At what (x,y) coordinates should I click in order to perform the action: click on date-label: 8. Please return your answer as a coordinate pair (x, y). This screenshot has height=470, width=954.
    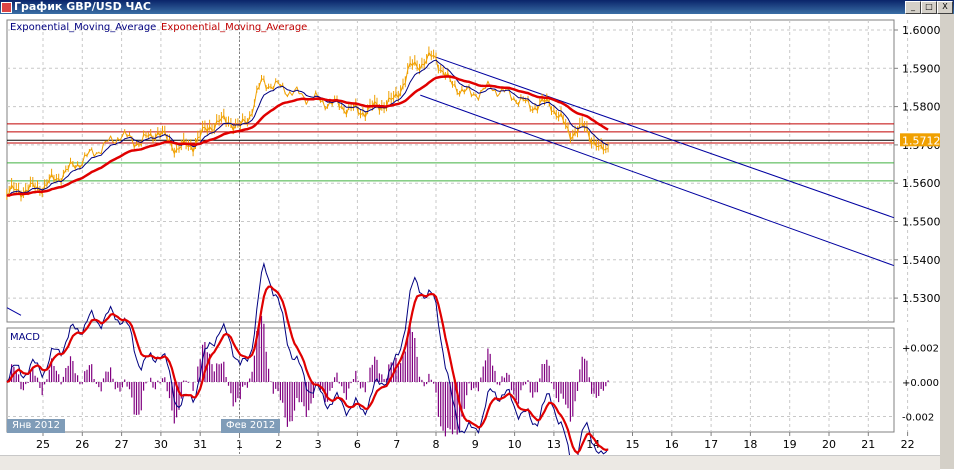
    Looking at the image, I should click on (436, 444).